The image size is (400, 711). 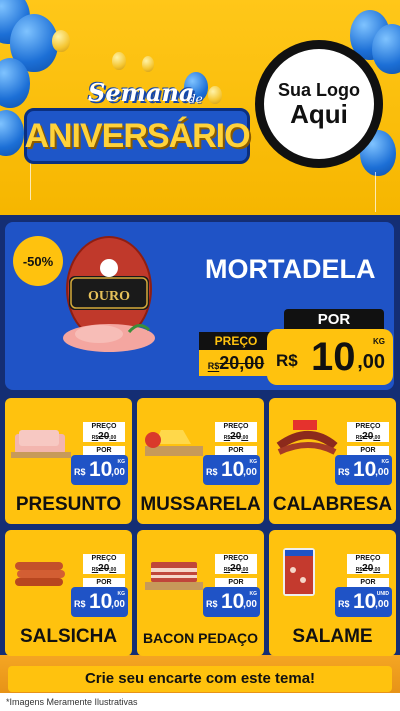 I want to click on logo-line-2: Aqui, so click(x=319, y=114).